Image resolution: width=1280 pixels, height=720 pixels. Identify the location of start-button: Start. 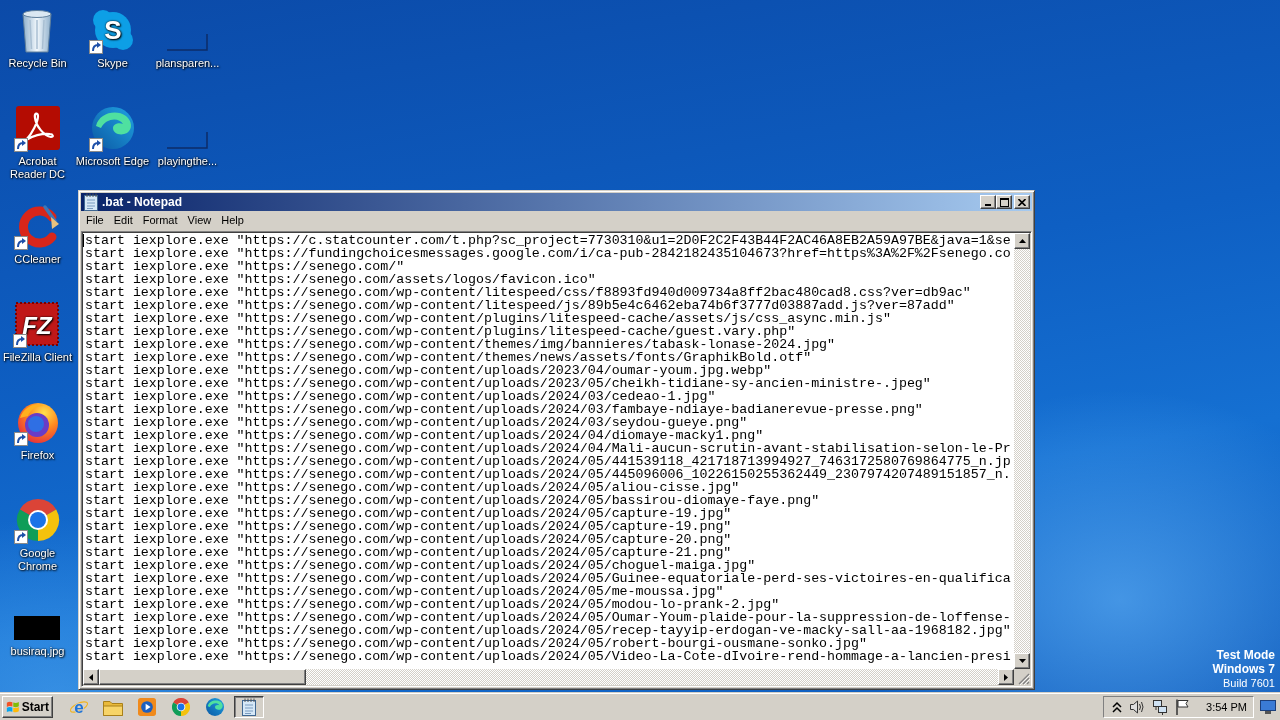
(27, 707).